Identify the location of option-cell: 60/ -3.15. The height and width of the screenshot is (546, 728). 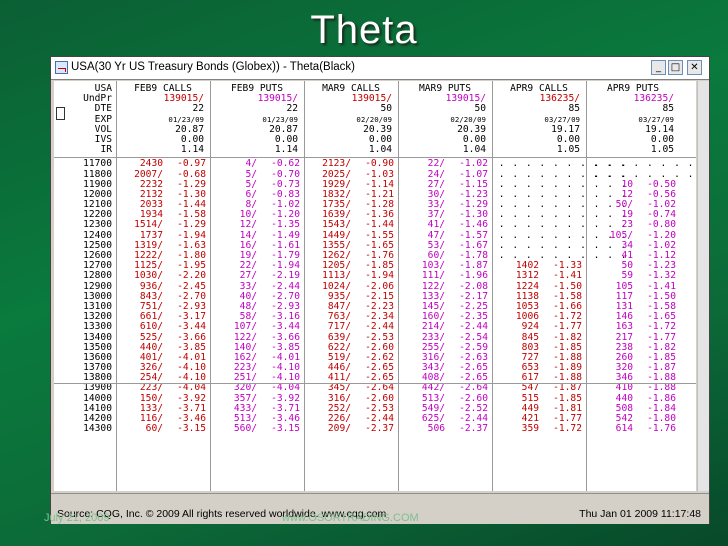
(163, 429).